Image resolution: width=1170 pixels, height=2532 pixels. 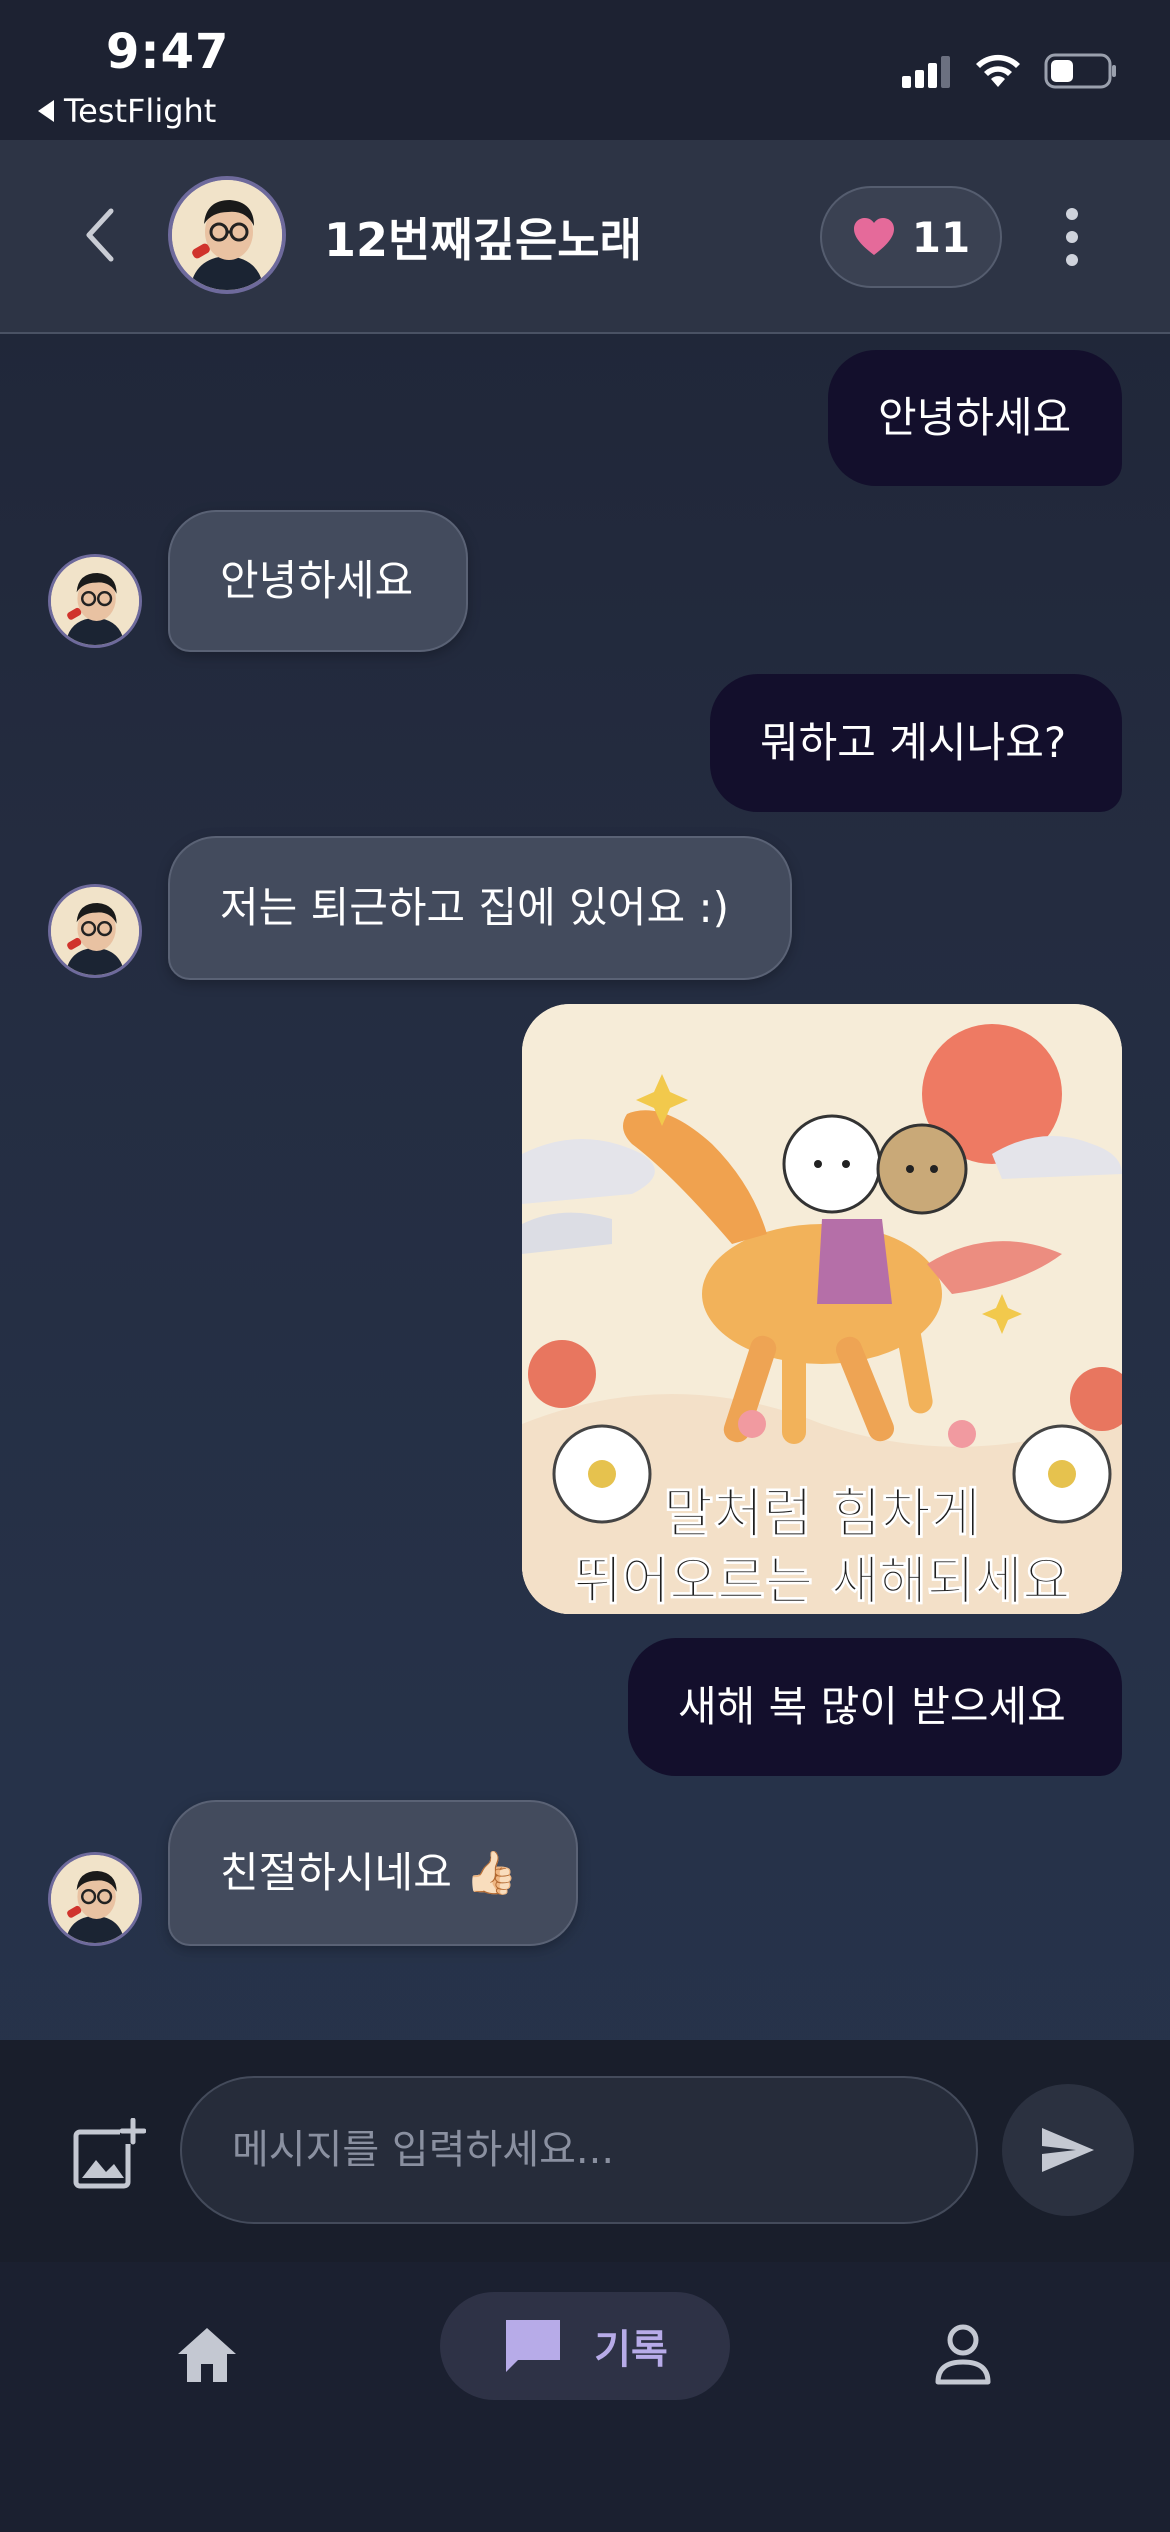 What do you see at coordinates (631, 2350) in the screenshot?
I see `nav-history-label: 기록` at bounding box center [631, 2350].